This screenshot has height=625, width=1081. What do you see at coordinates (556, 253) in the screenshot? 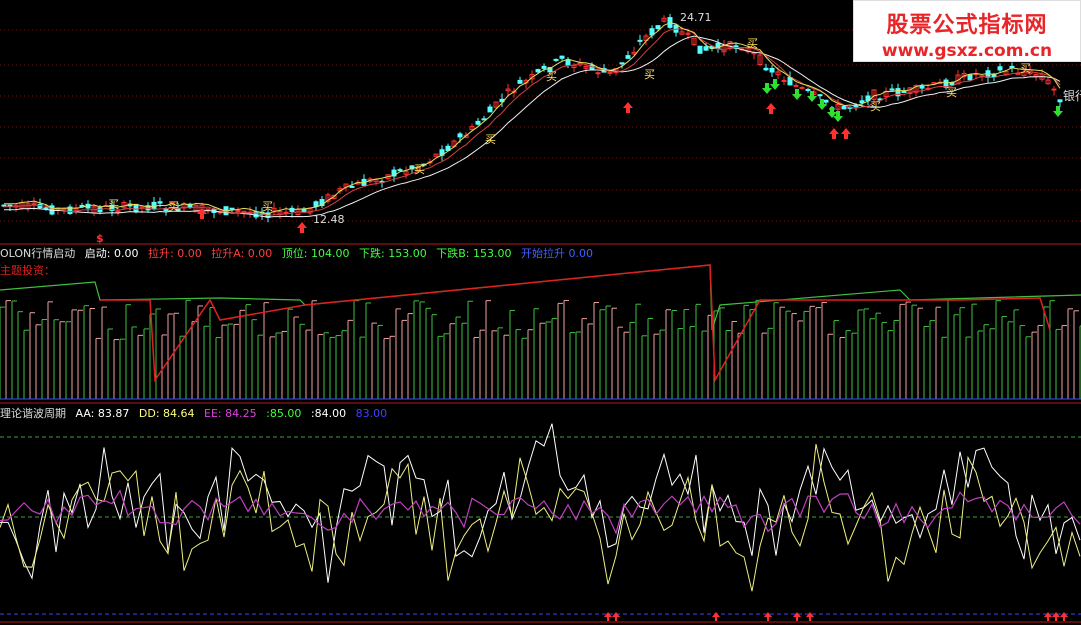
I see `panel2-field-kaishi-lasheng: 开始拉升 0.00` at bounding box center [556, 253].